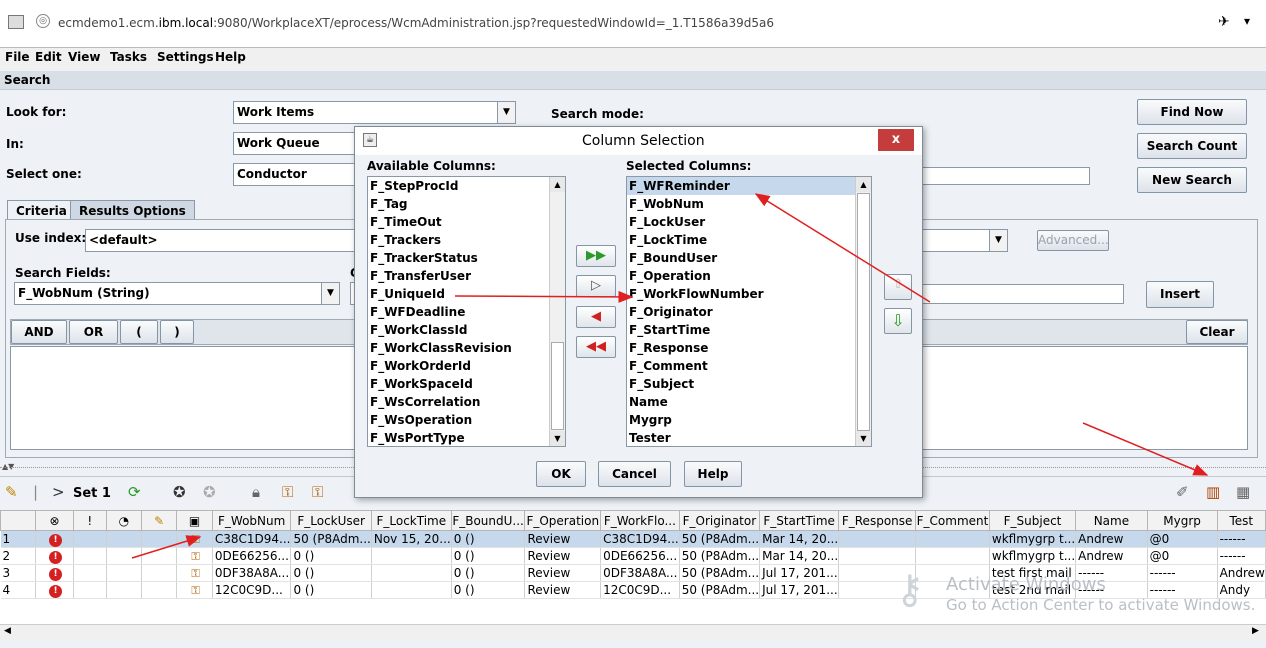 This screenshot has width=1266, height=648. Describe the element at coordinates (1182, 520) in the screenshot. I see `column-header-mygrp: Mygrp` at that location.